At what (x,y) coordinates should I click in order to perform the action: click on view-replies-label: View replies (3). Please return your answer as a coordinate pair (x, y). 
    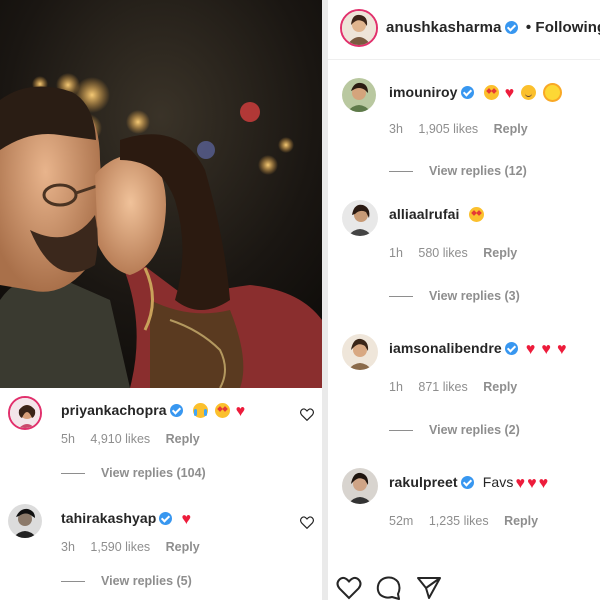
    Looking at the image, I should click on (474, 296).